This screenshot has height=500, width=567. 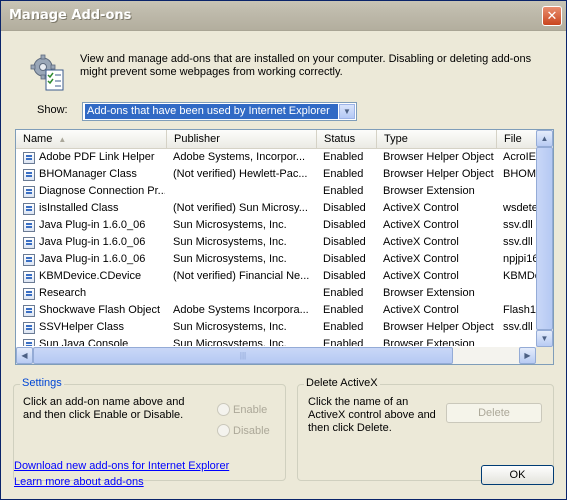 I want to click on addon-name-cell: Shockwave Flash Object, so click(x=102, y=310).